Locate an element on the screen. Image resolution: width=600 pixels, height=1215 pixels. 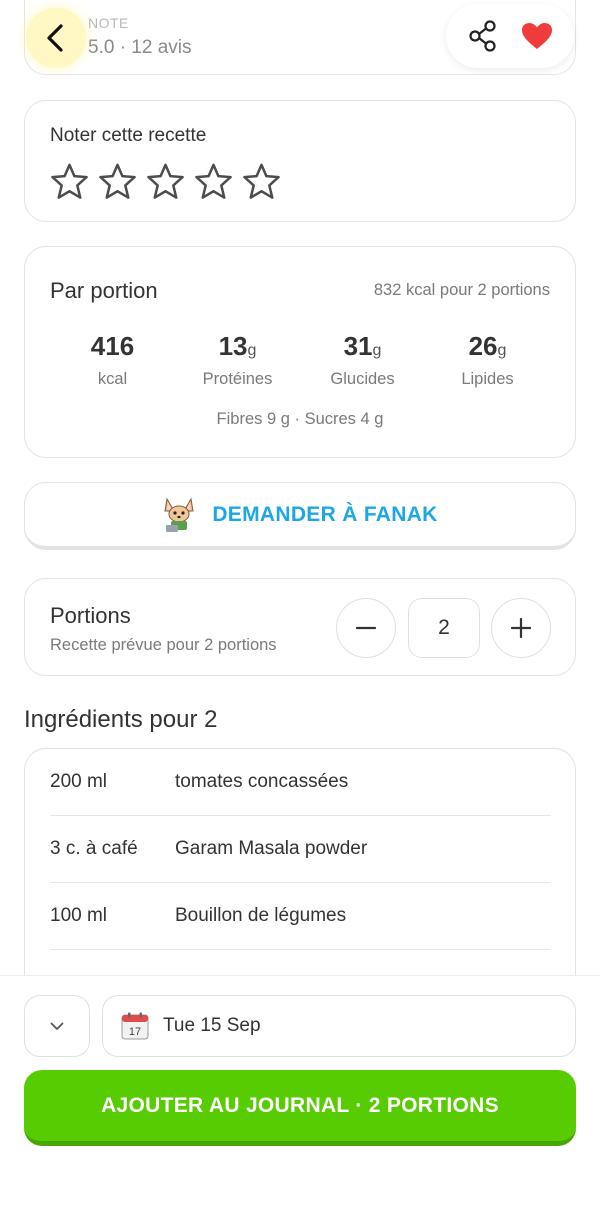
plus-icon is located at coordinates (521, 628).